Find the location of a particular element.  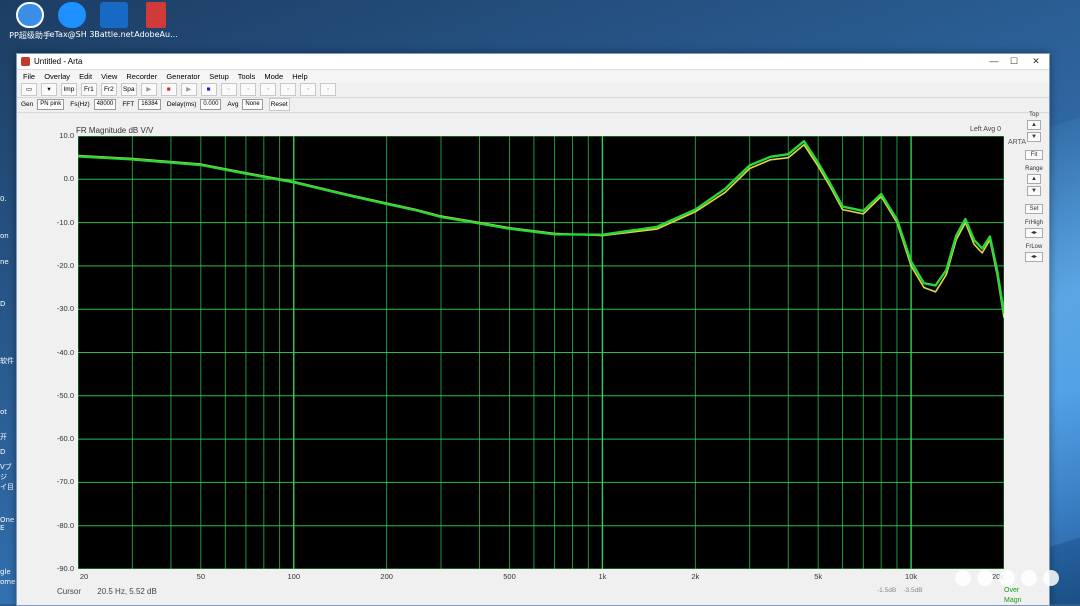

menu-view: View is located at coordinates (109, 76).